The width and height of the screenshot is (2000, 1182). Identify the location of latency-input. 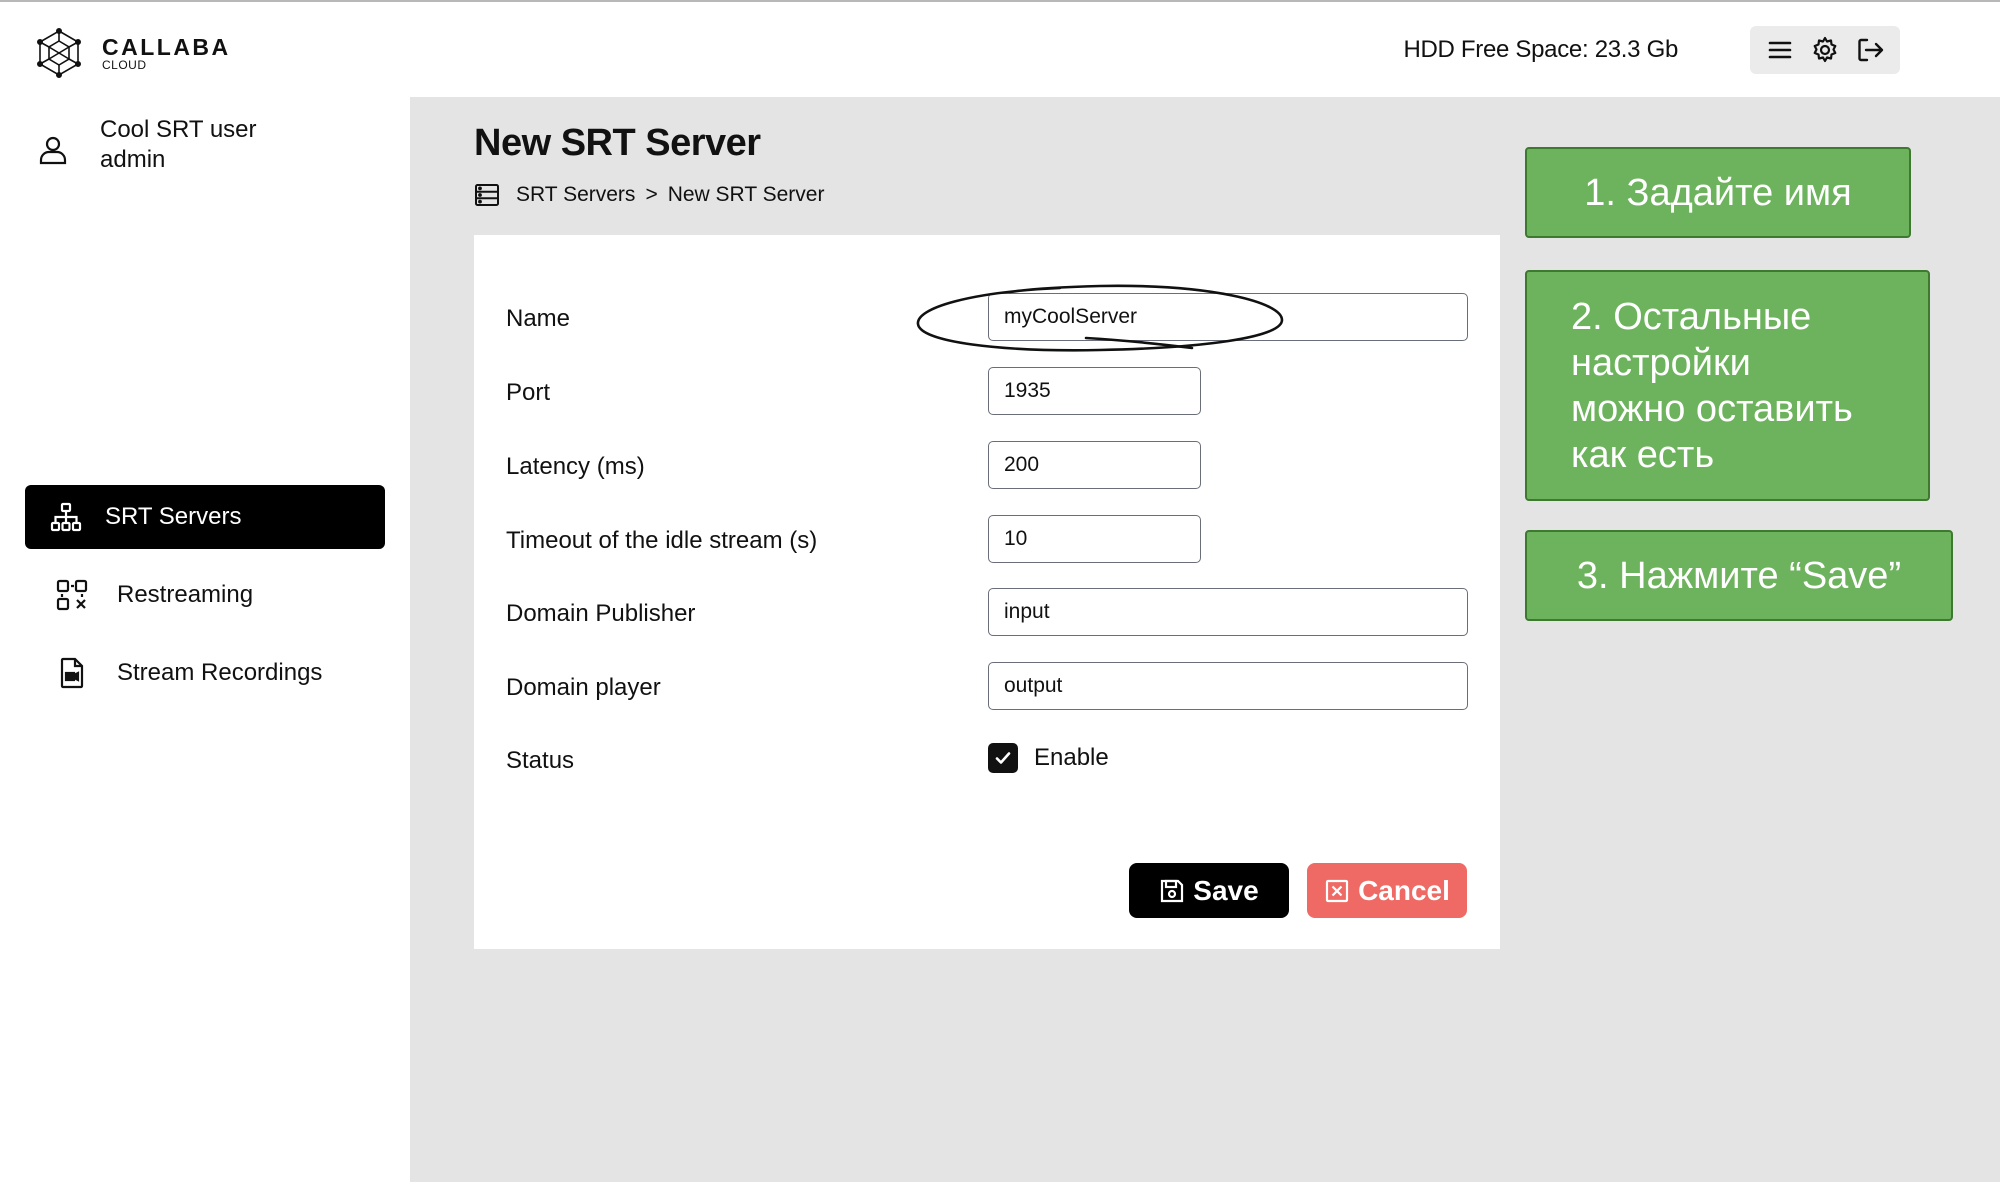
(1094, 465).